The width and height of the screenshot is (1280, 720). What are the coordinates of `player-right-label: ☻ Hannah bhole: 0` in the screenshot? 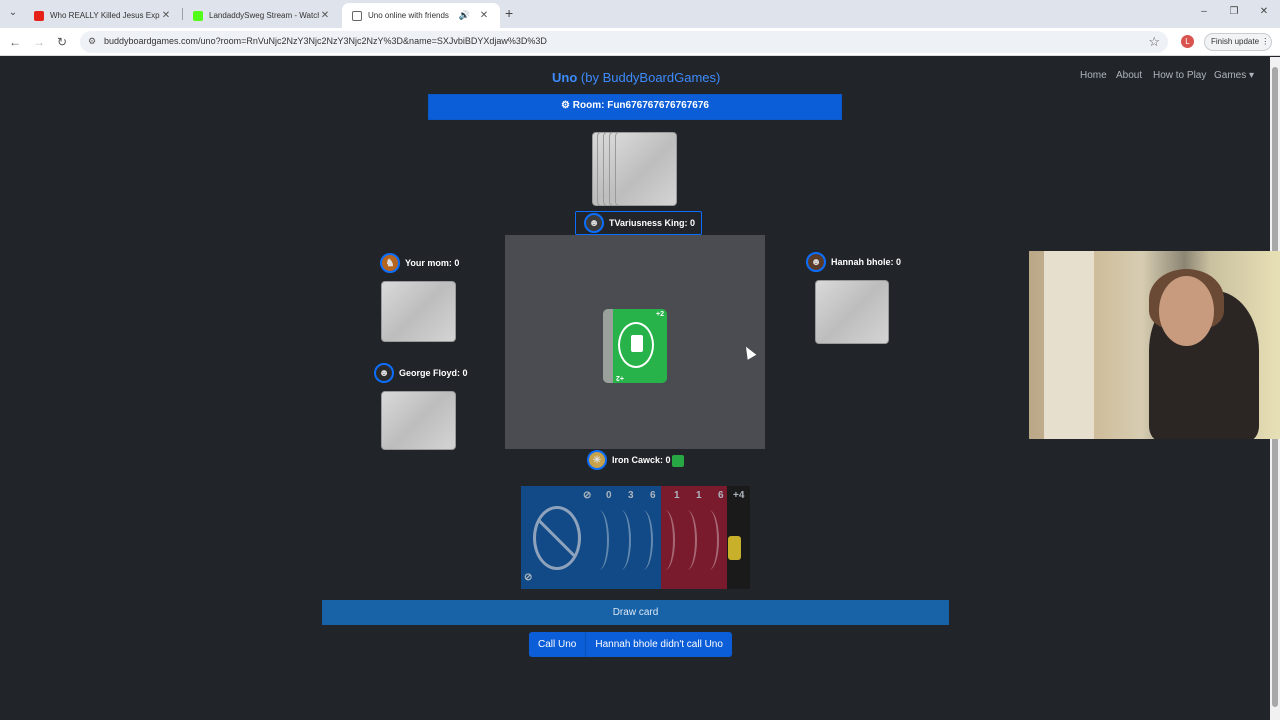 It's located at (853, 262).